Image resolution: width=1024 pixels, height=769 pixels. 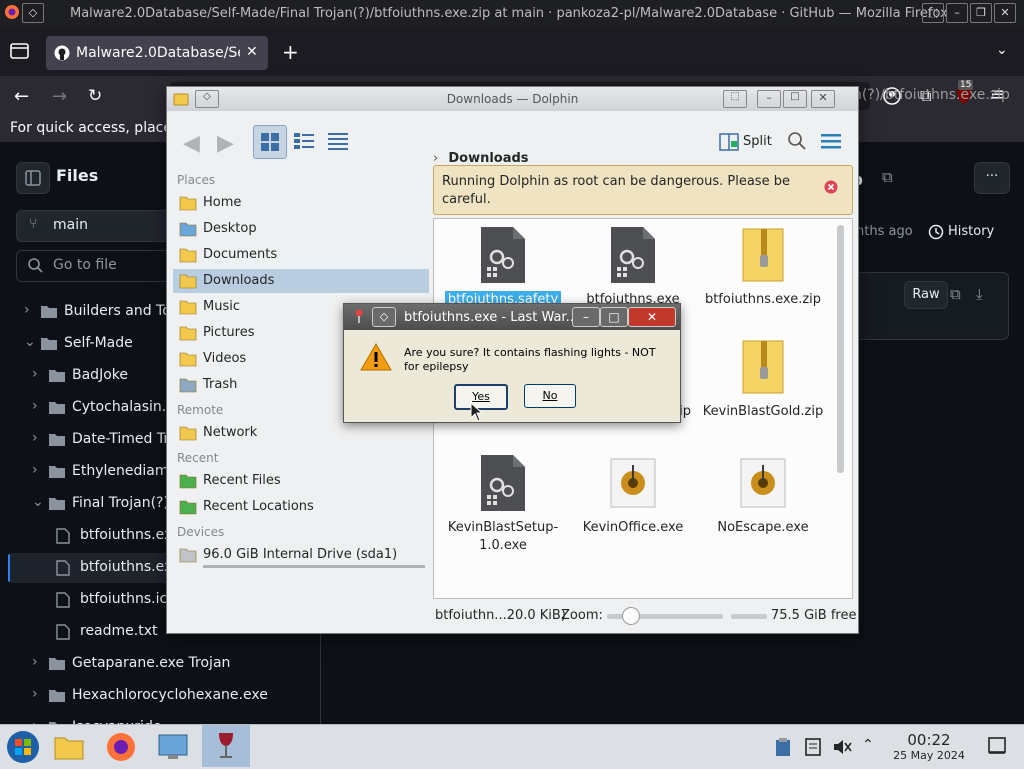 I want to click on music-folder-icon, so click(x=188, y=307).